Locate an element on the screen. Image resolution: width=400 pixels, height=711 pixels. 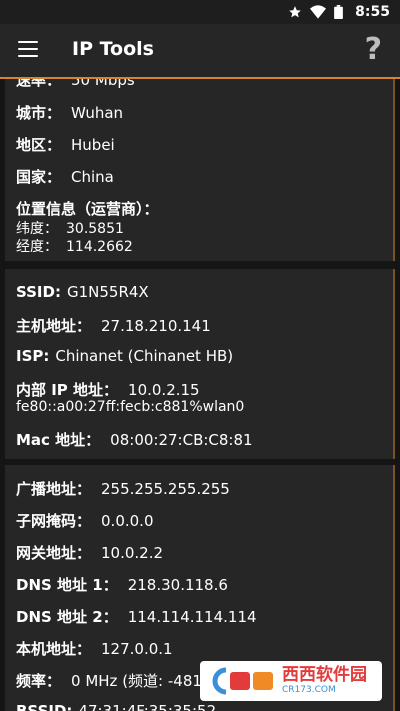
help-icon: ? is located at coordinates (373, 49).